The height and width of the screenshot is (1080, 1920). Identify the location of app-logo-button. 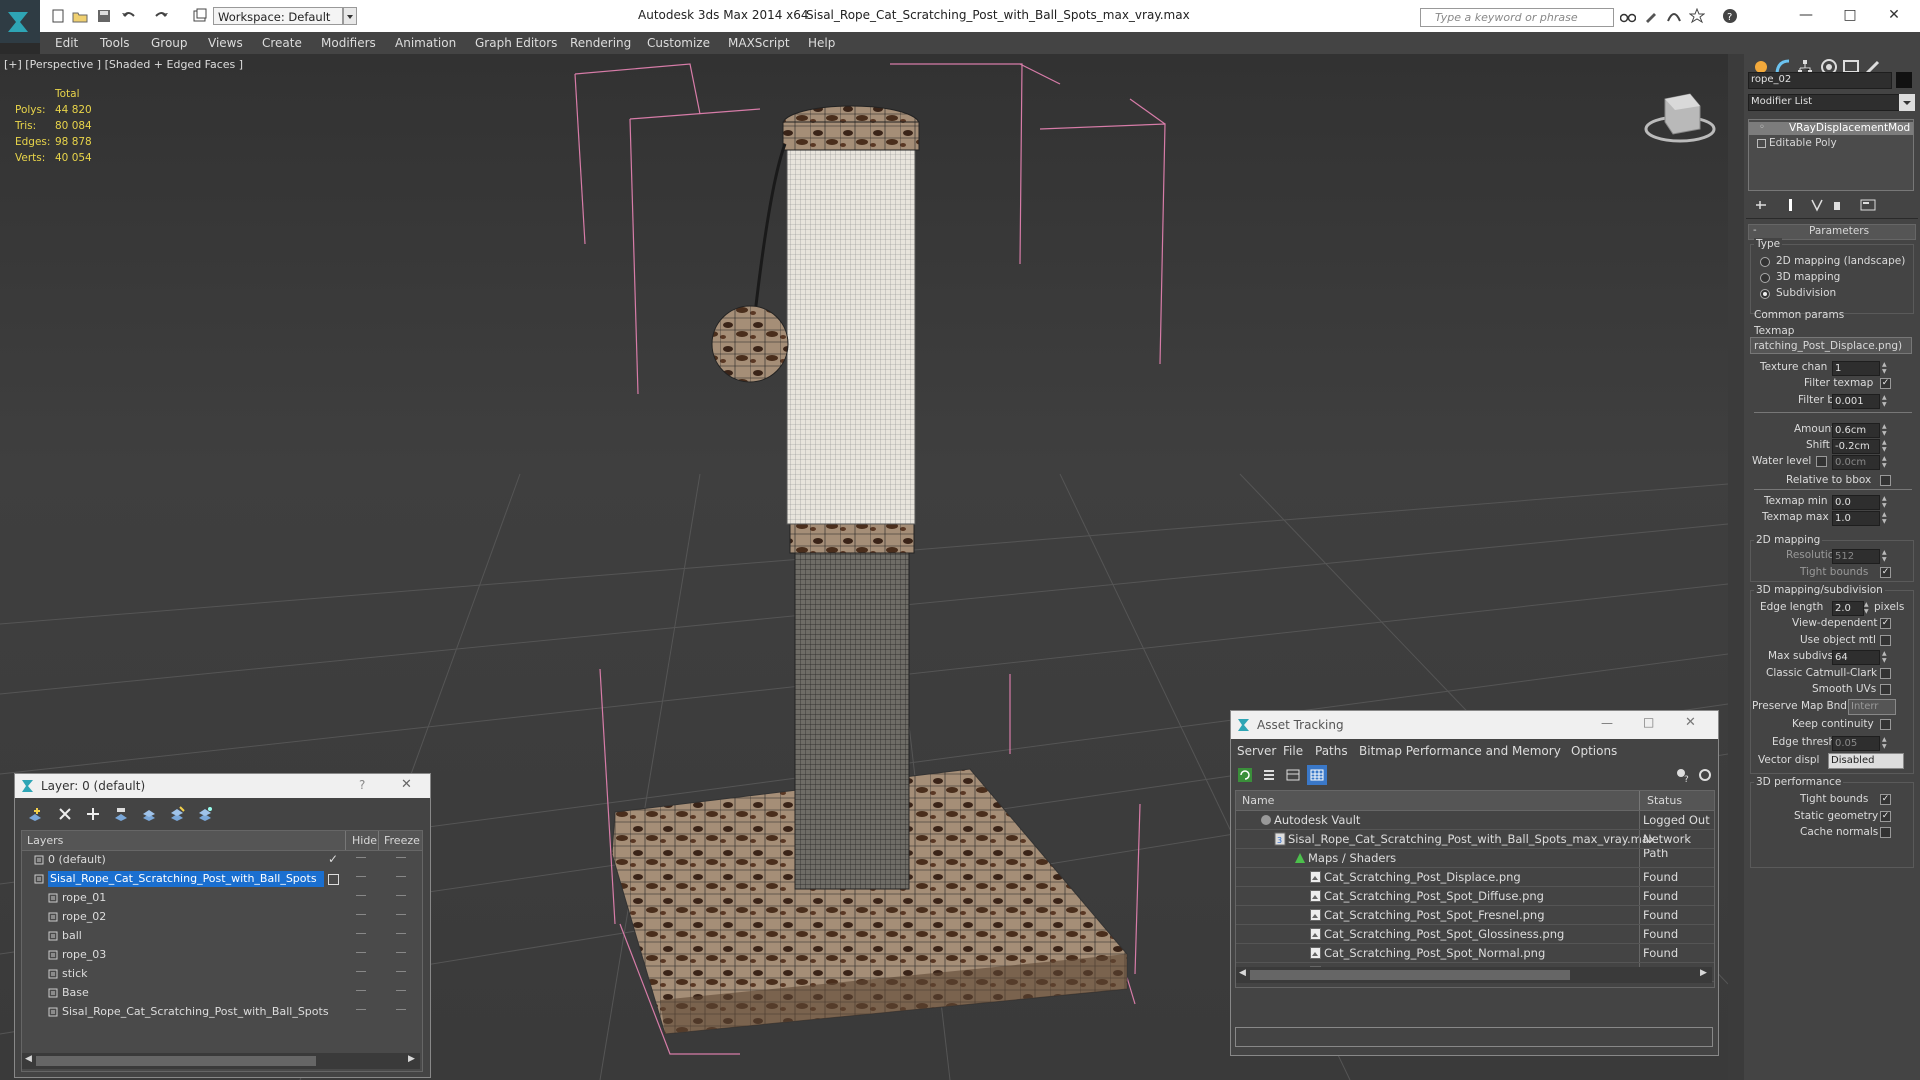
(20, 21).